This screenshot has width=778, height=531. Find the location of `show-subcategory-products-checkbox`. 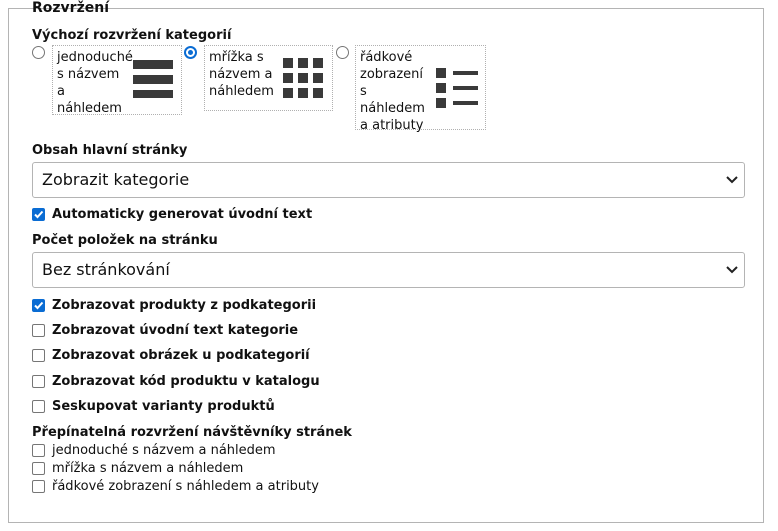

show-subcategory-products-checkbox is located at coordinates (38, 305).